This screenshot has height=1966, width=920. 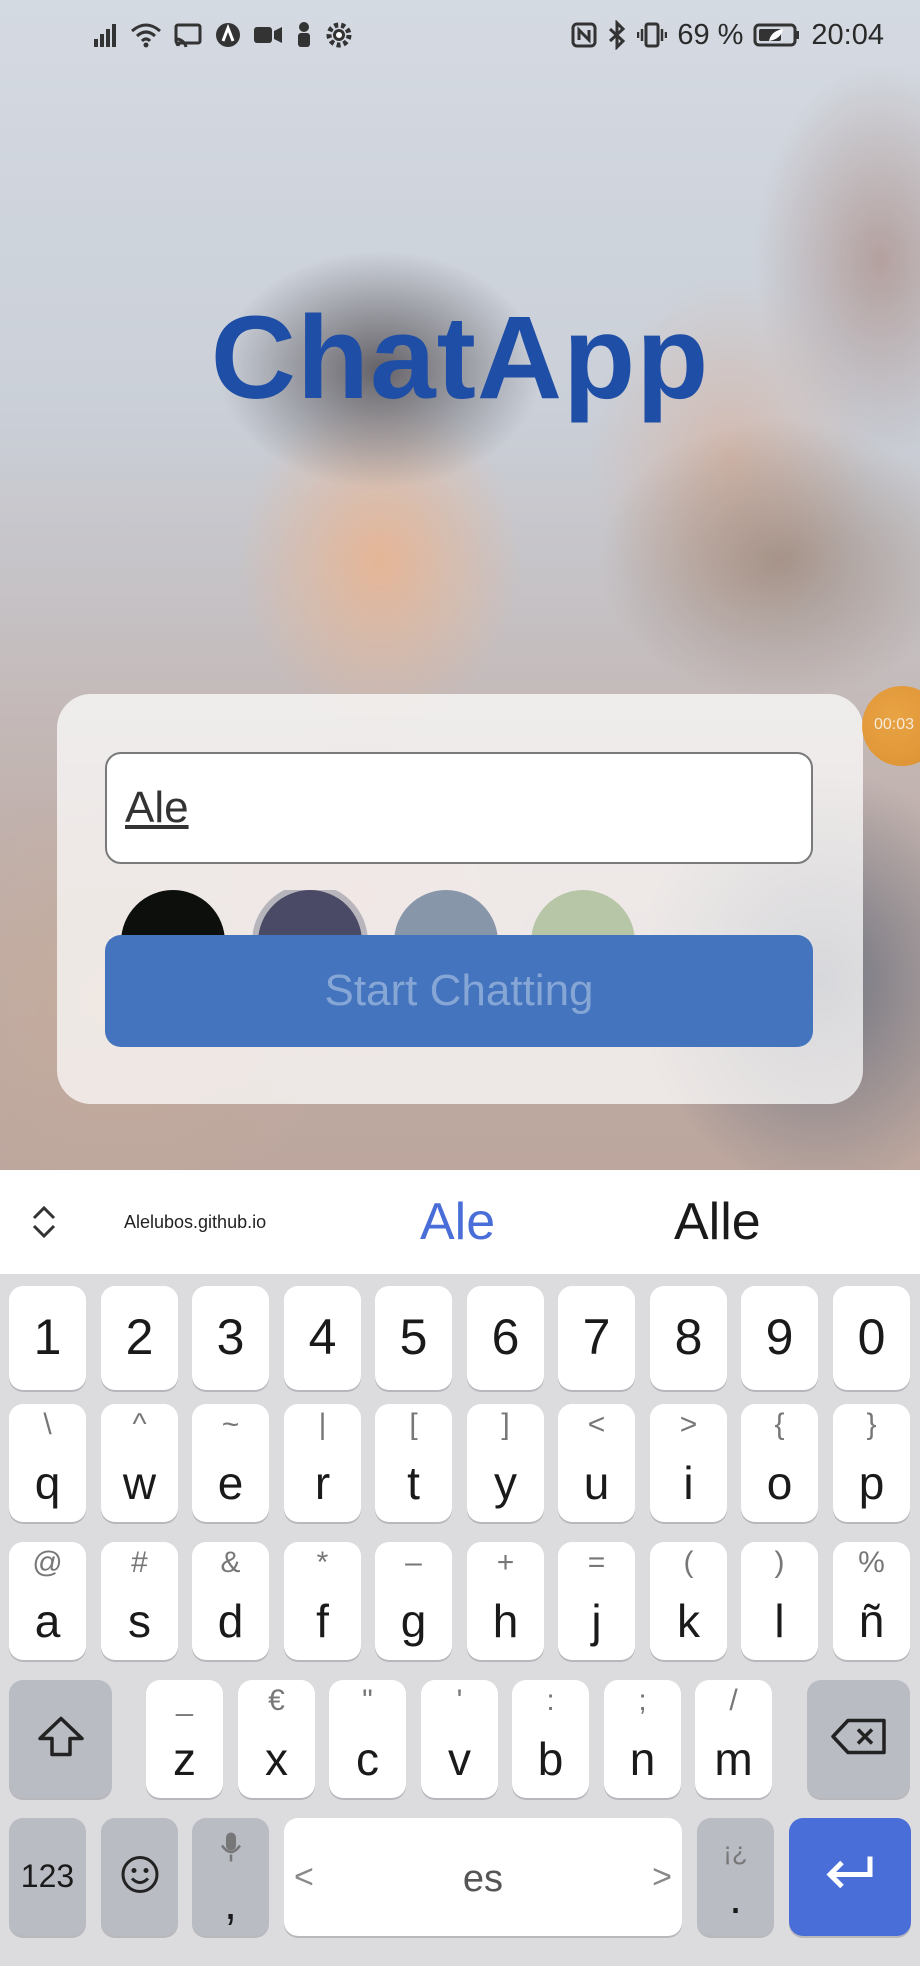 I want to click on enter-icon, so click(x=850, y=1877).